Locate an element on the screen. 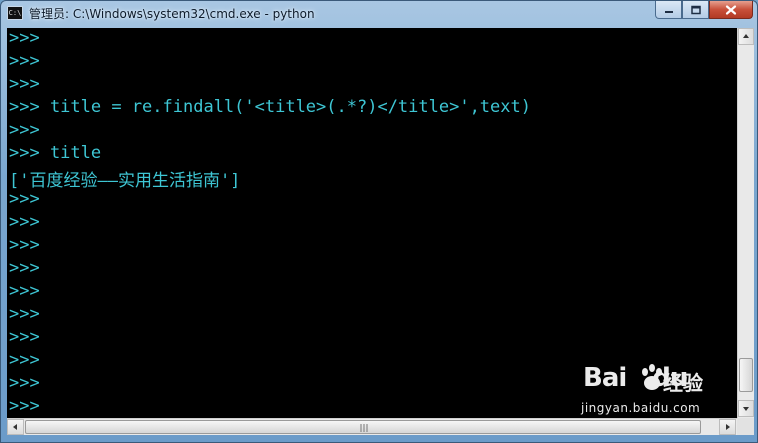  maximize-icon is located at coordinates (695, 9).